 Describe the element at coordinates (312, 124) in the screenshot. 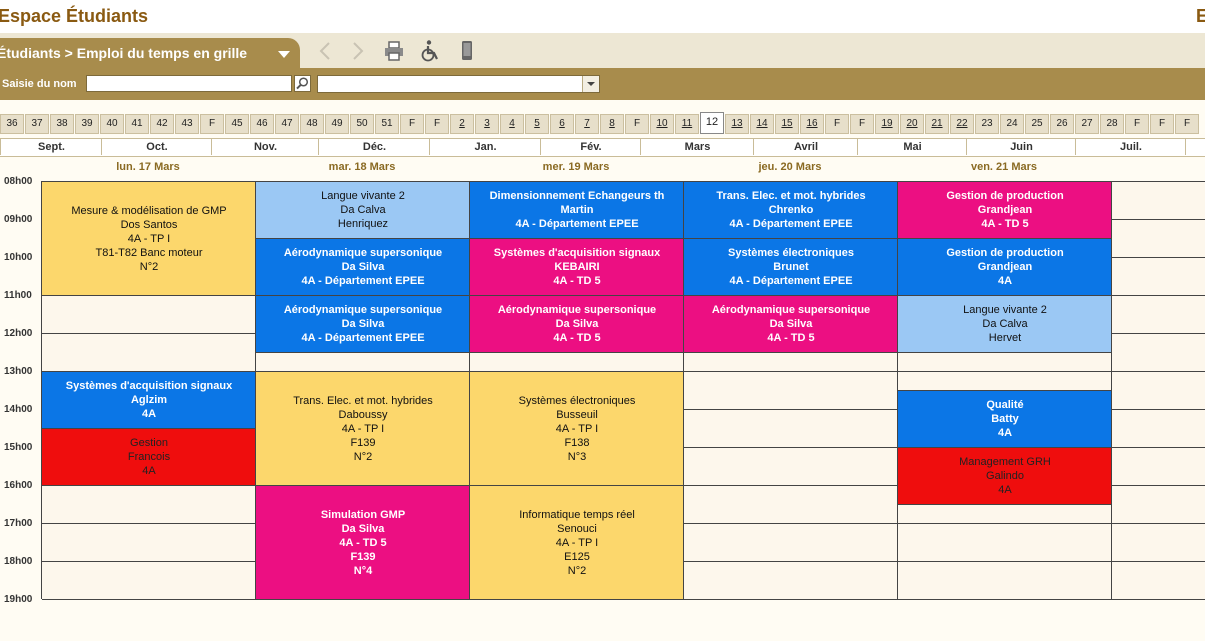

I see `week-48: 48` at that location.